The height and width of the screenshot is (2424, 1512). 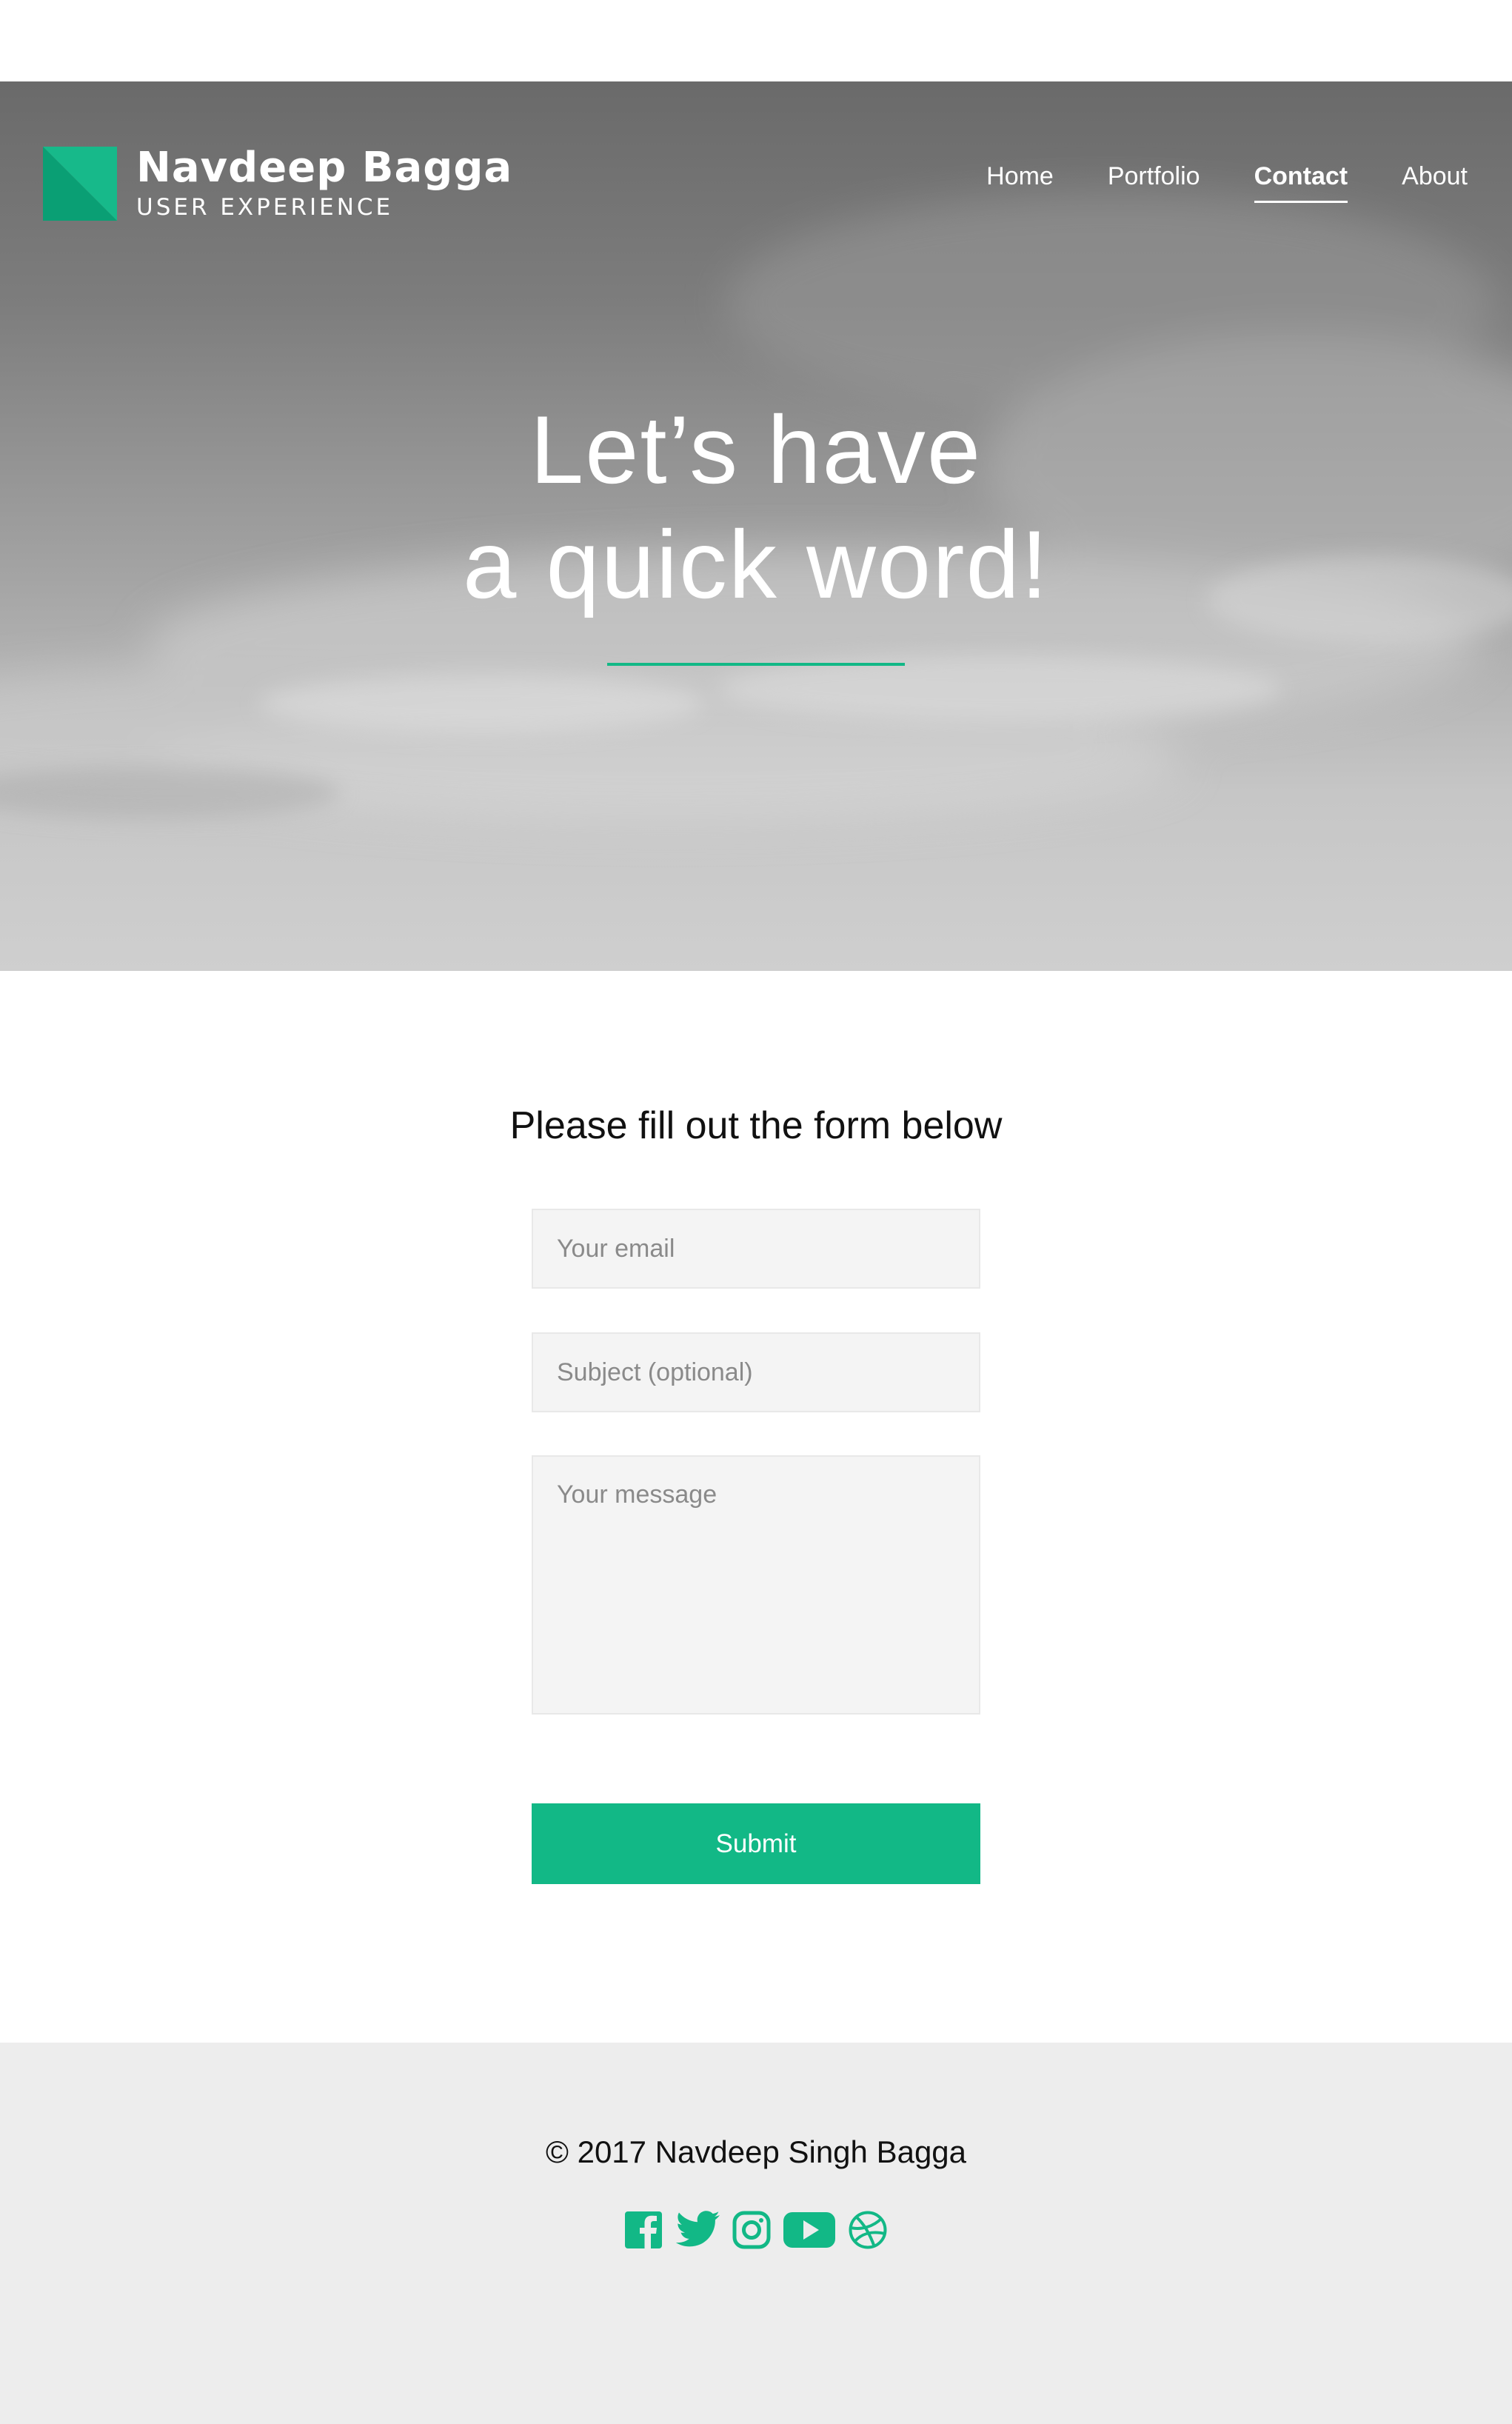 What do you see at coordinates (1020, 176) in the screenshot?
I see `nav-home: Home` at bounding box center [1020, 176].